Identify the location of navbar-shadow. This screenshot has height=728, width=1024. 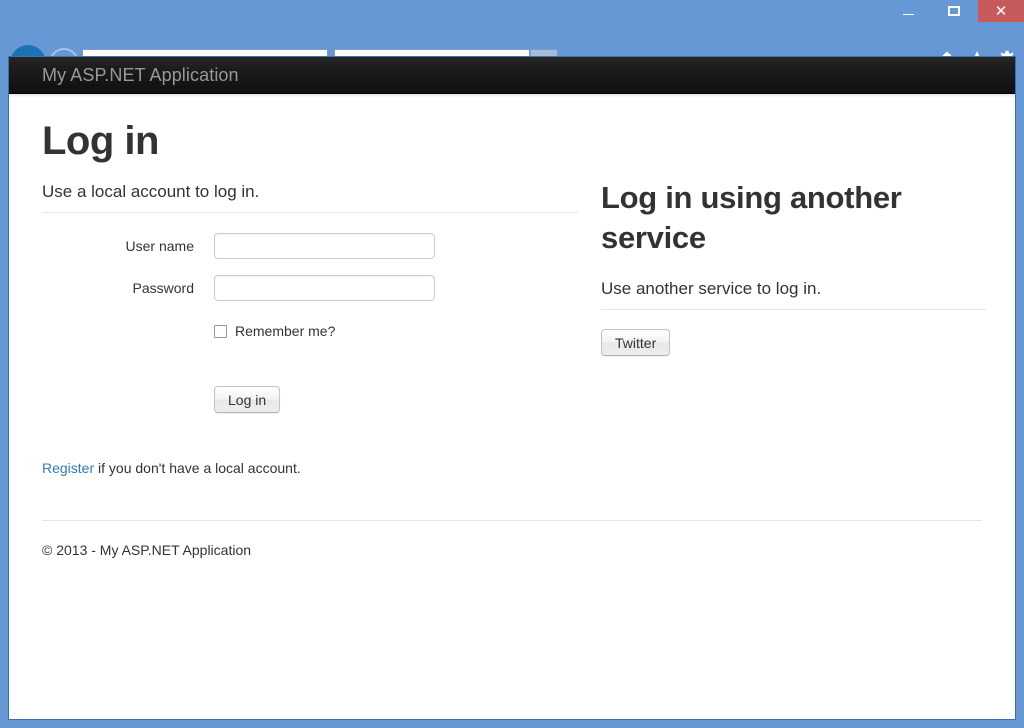
(512, 96).